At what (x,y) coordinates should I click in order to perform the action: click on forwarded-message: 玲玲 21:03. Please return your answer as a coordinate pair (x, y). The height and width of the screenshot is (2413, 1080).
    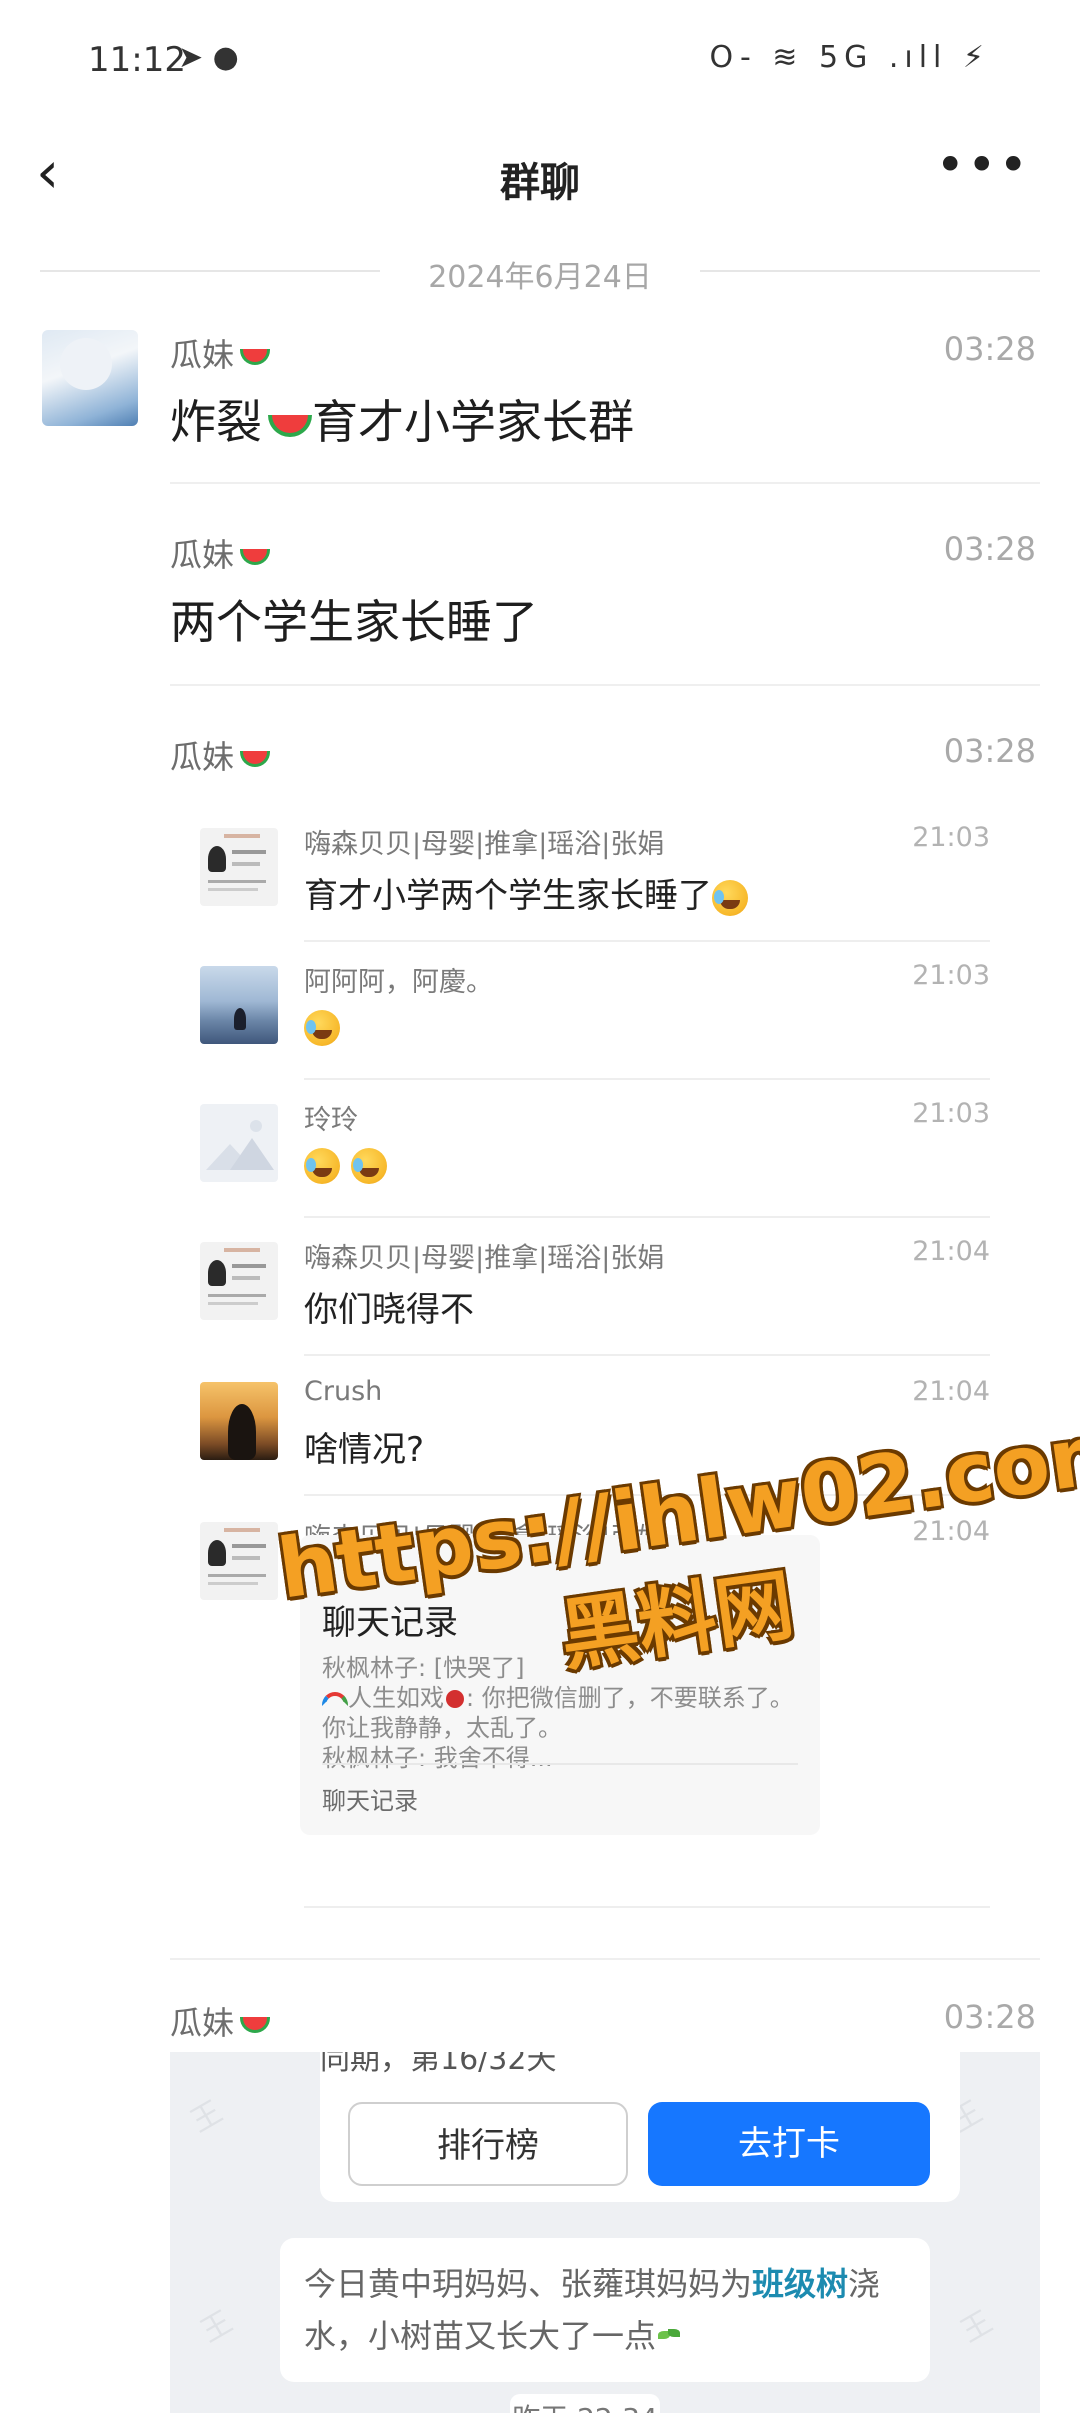
    Looking at the image, I should click on (605, 1163).